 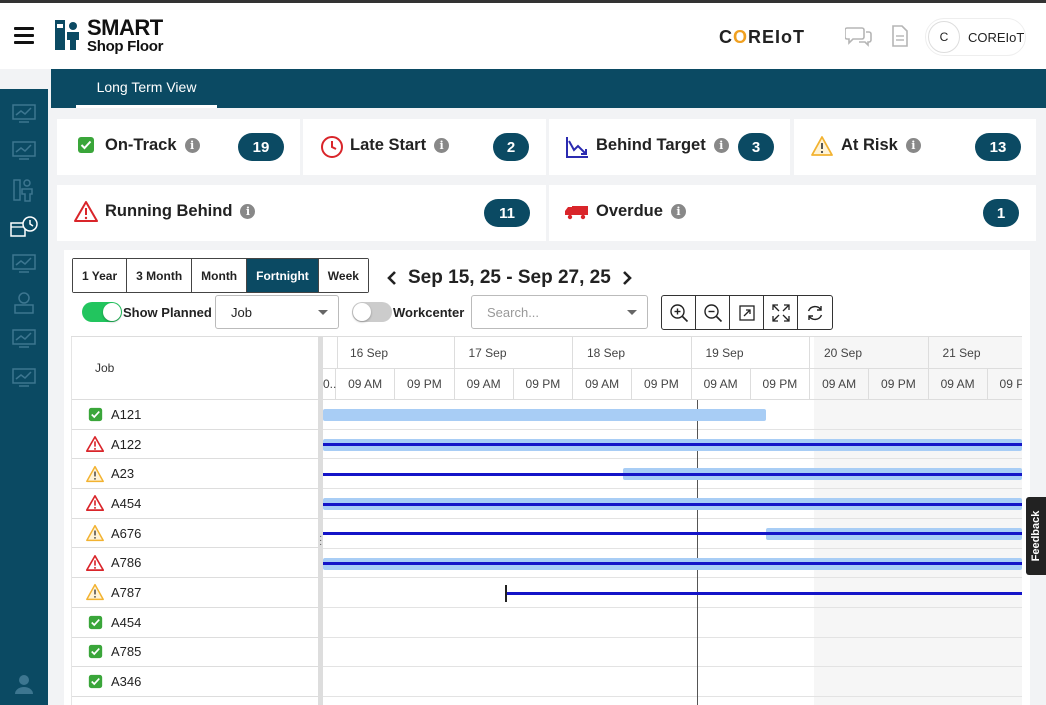 I want to click on chevron-down-icon, so click(x=323, y=312).